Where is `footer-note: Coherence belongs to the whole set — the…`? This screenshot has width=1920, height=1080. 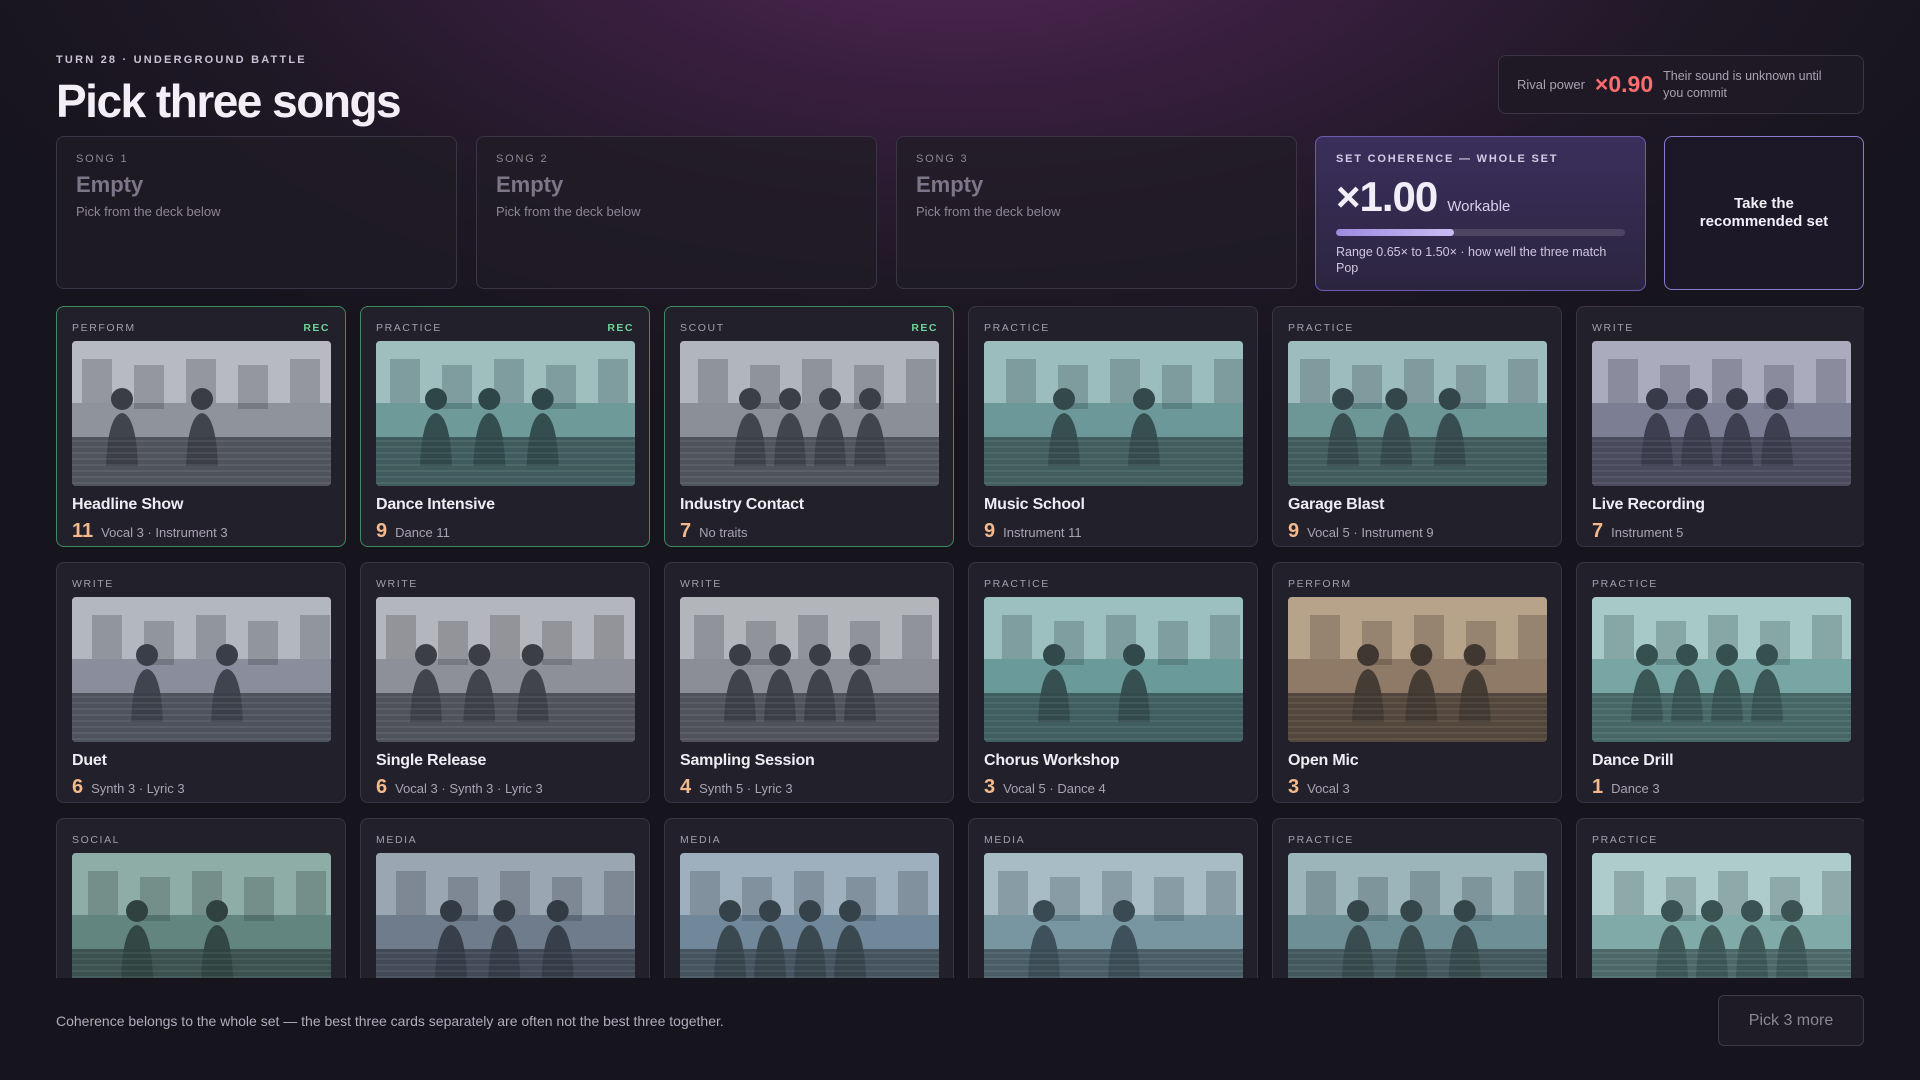
footer-note: Coherence belongs to the whole set — the… is located at coordinates (390, 1021).